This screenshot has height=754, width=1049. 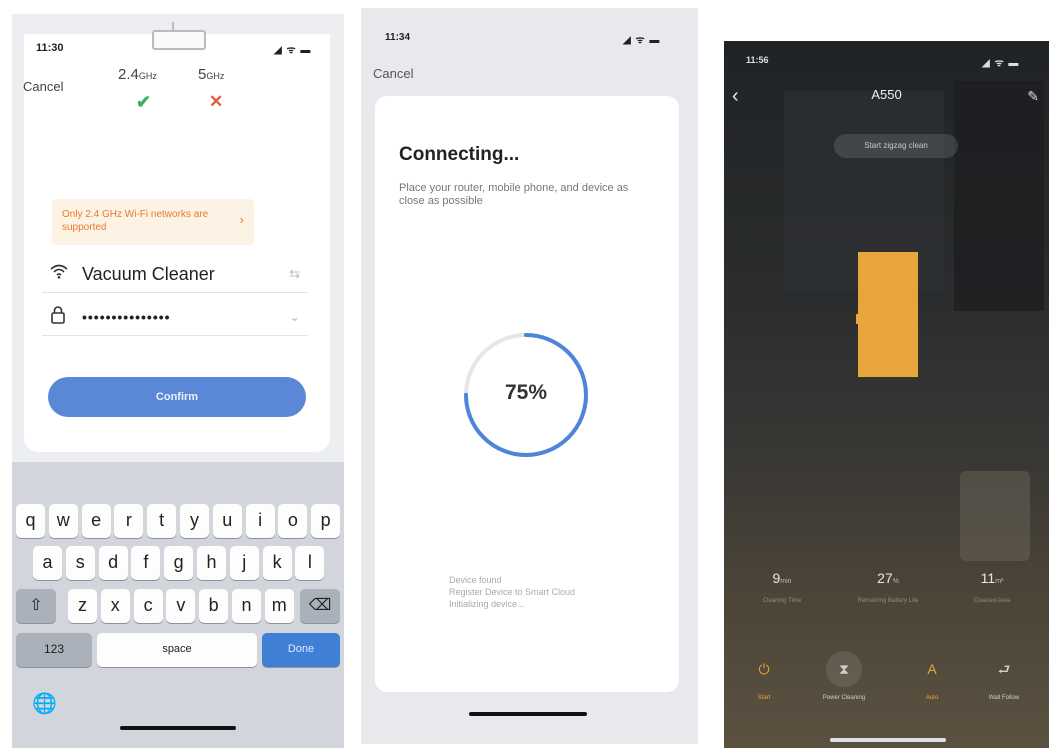 What do you see at coordinates (148, 274) in the screenshot?
I see `network-name-value: Vacuum Cleaner` at bounding box center [148, 274].